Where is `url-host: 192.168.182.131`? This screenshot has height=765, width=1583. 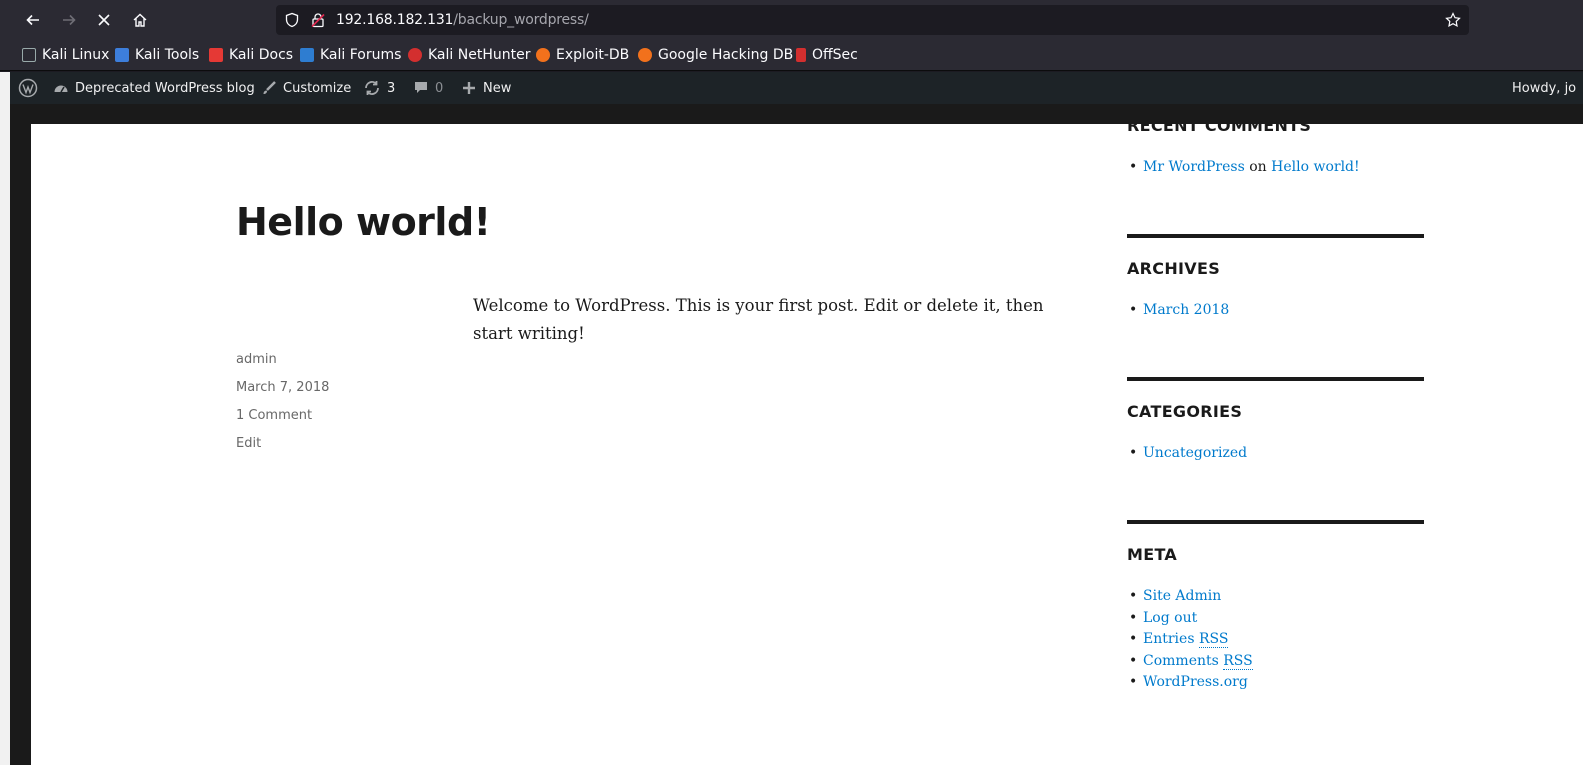 url-host: 192.168.182.131 is located at coordinates (395, 20).